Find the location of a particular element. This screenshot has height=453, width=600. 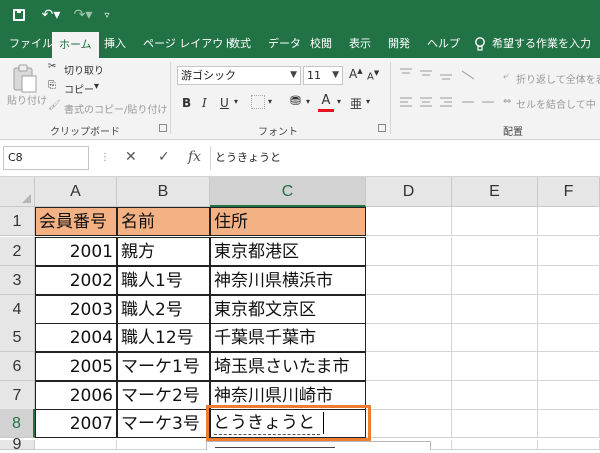

cell-f5 is located at coordinates (569, 337).